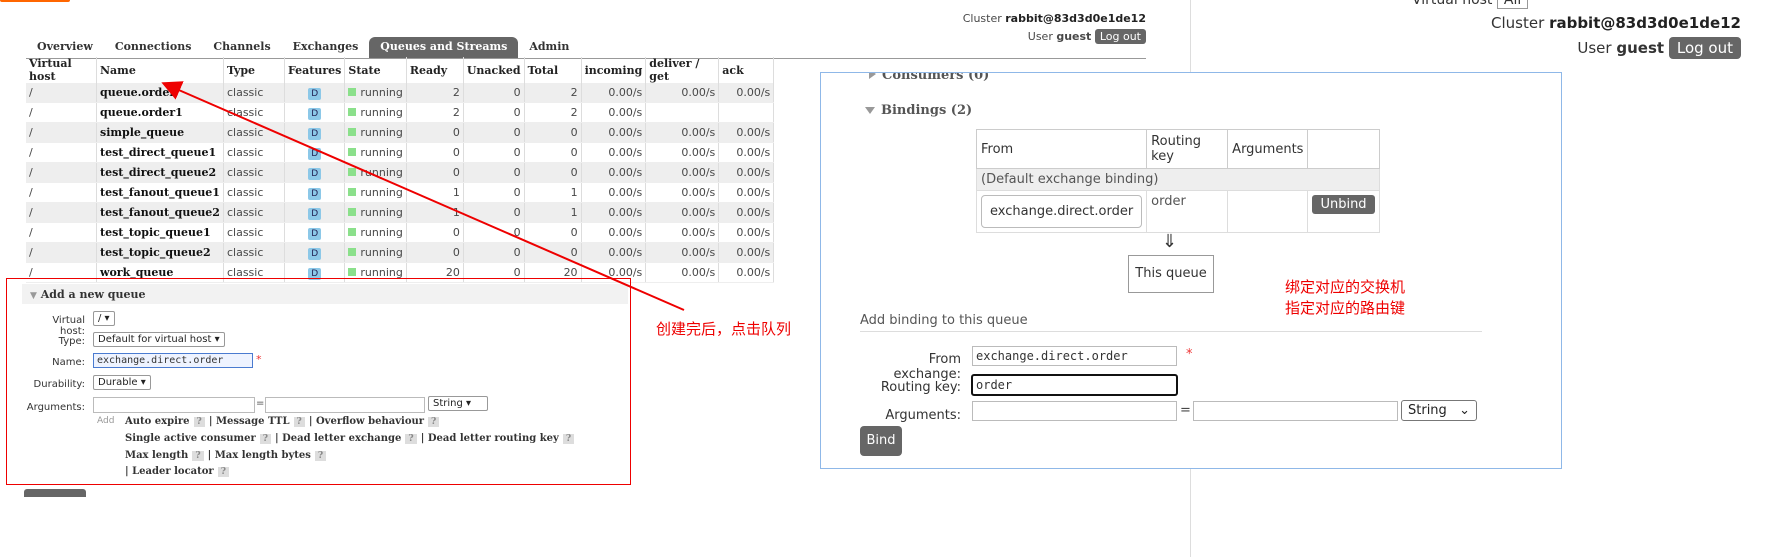 The height and width of the screenshot is (557, 1767). I want to click on col-routing-key: Routing key, so click(1187, 149).